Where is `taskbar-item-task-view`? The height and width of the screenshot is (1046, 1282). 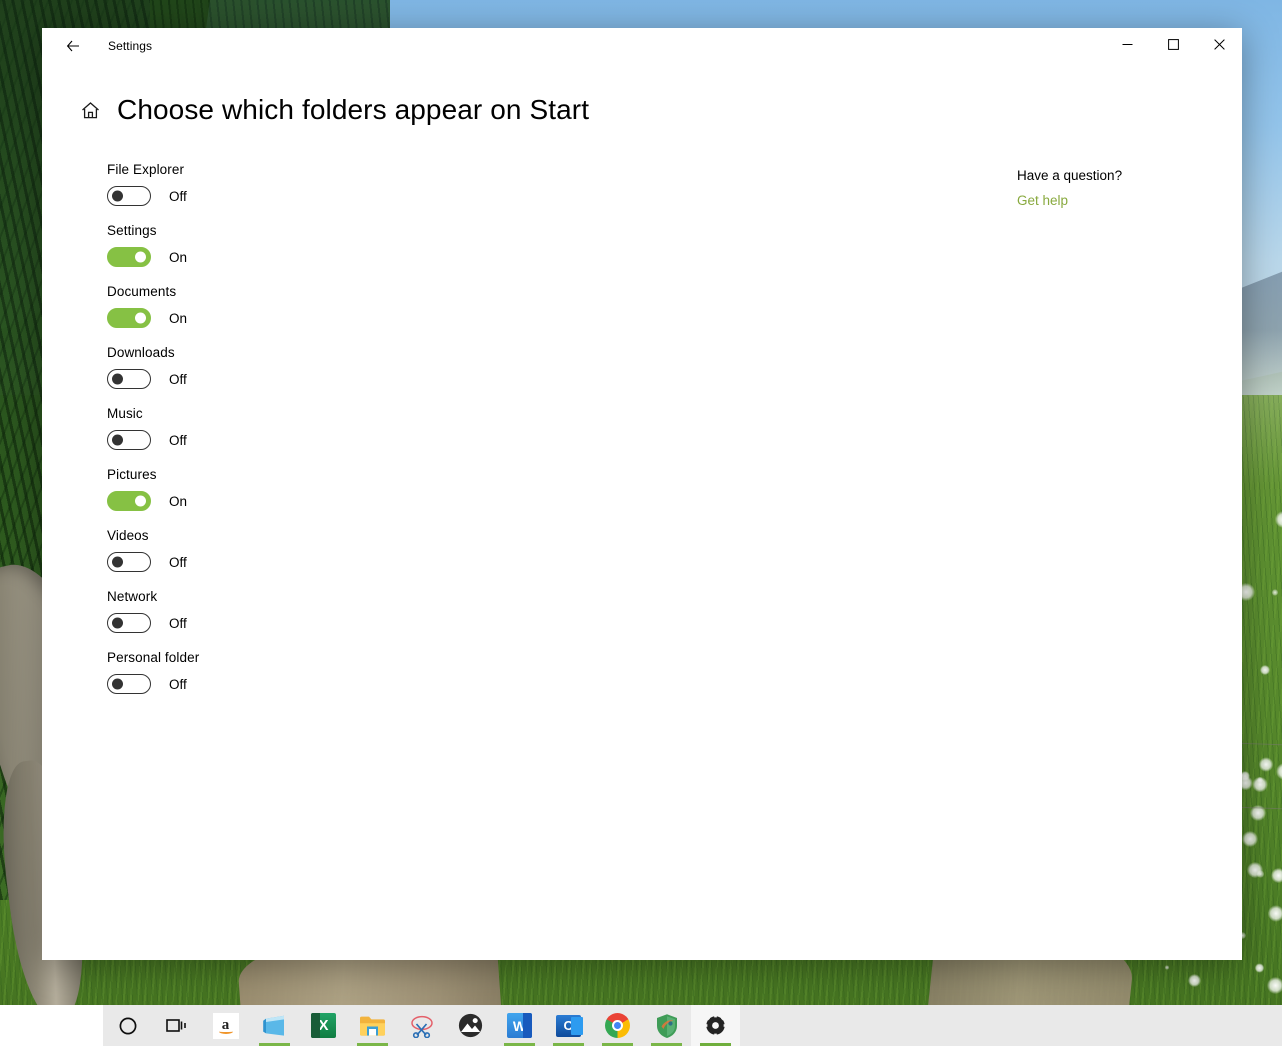
taskbar-item-task-view is located at coordinates (176, 1025).